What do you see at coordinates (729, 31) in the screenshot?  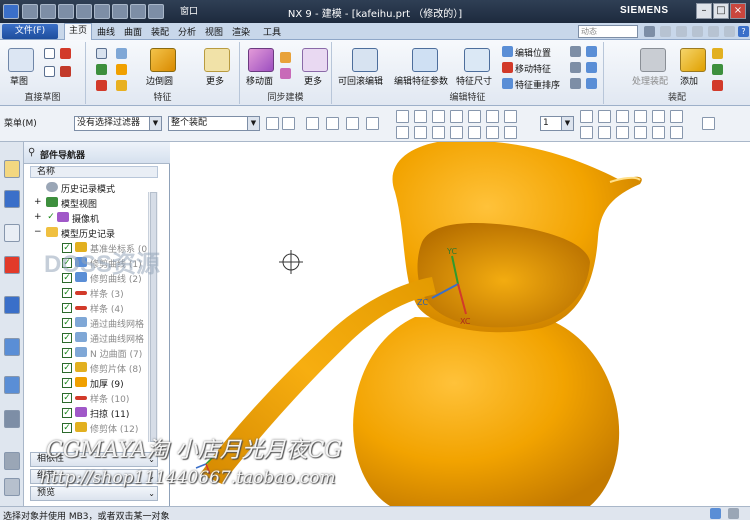 I see `close-part-icon` at bounding box center [729, 31].